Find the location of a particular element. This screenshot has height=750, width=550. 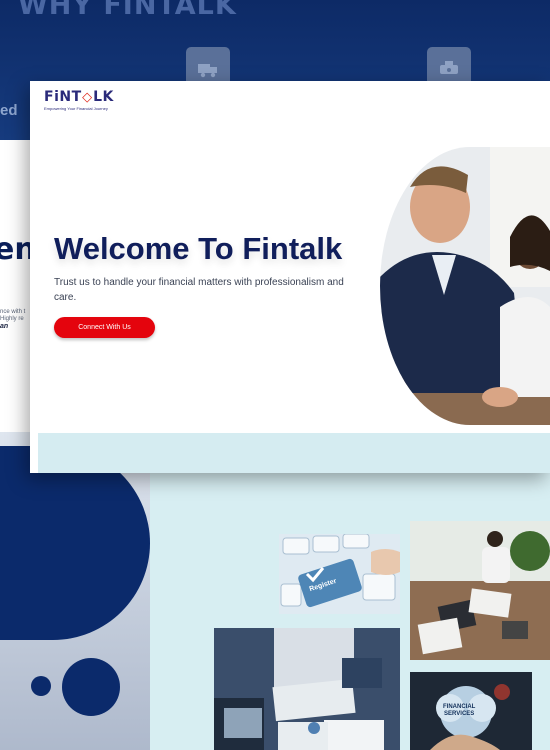

financial-documents-photo is located at coordinates (307, 689).